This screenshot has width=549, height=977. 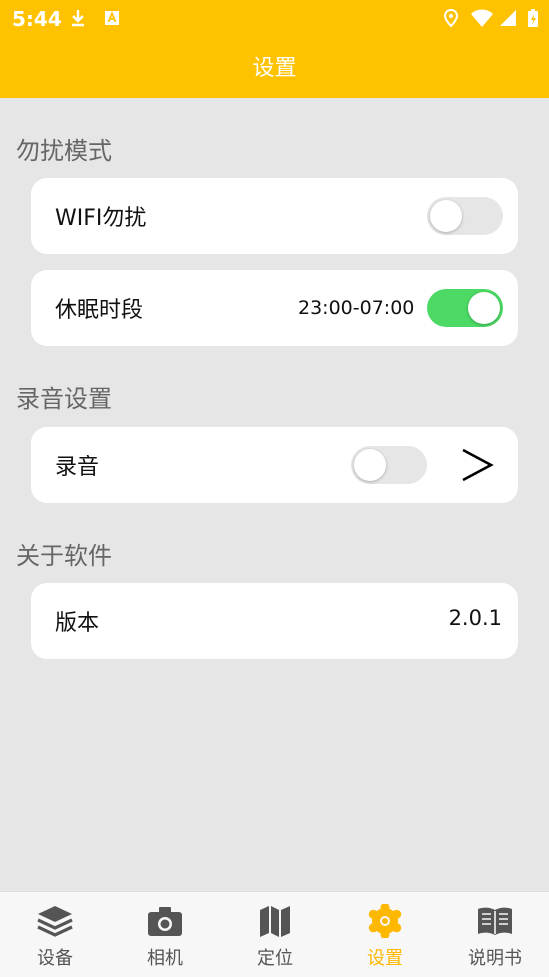 I want to click on nav-label: 设置, so click(x=385, y=958).